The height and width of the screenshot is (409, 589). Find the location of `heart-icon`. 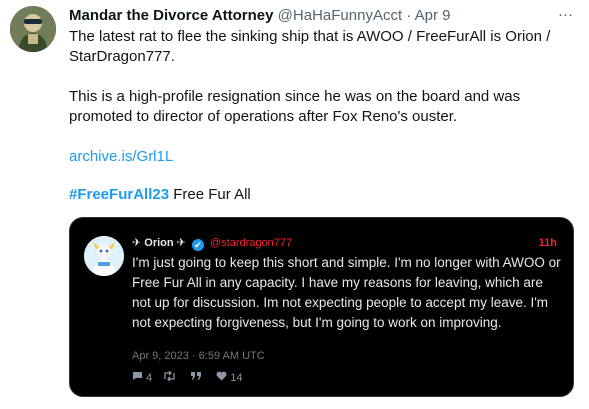

heart-icon is located at coordinates (221, 378).